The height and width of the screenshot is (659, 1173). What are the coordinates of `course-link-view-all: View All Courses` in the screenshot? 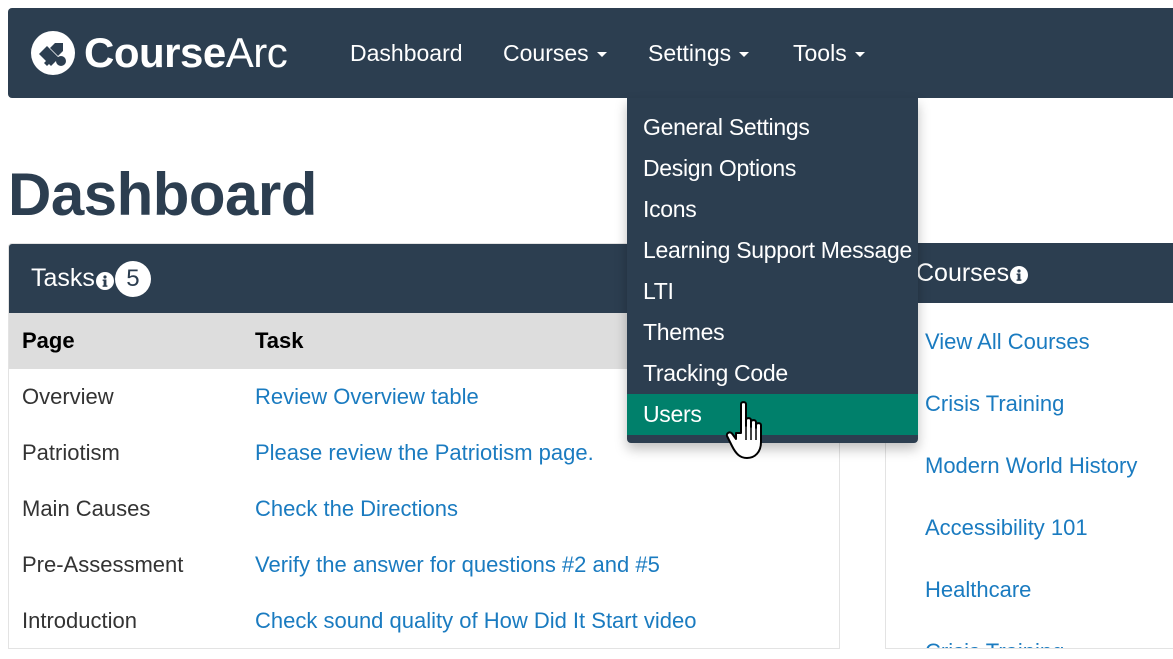 It's located at (1029, 342).